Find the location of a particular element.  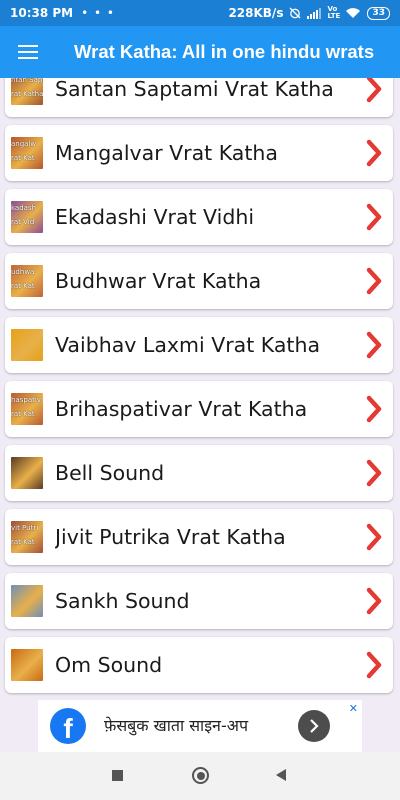

item-label: Jivit Putrika Vrat Katha is located at coordinates (170, 537).